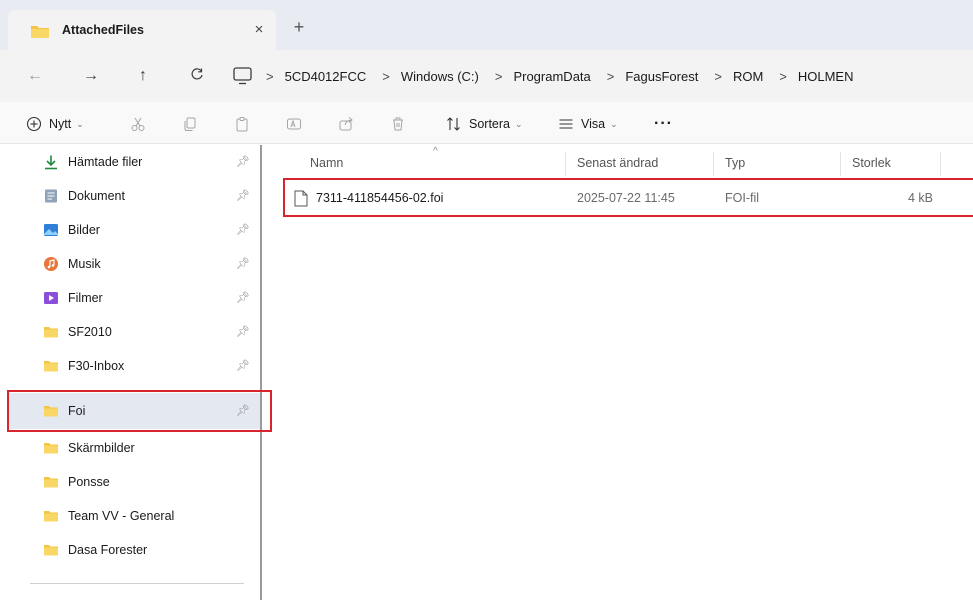 This screenshot has height=600, width=973. I want to click on tab-attached-files: AttachedFiles ×, so click(142, 30).